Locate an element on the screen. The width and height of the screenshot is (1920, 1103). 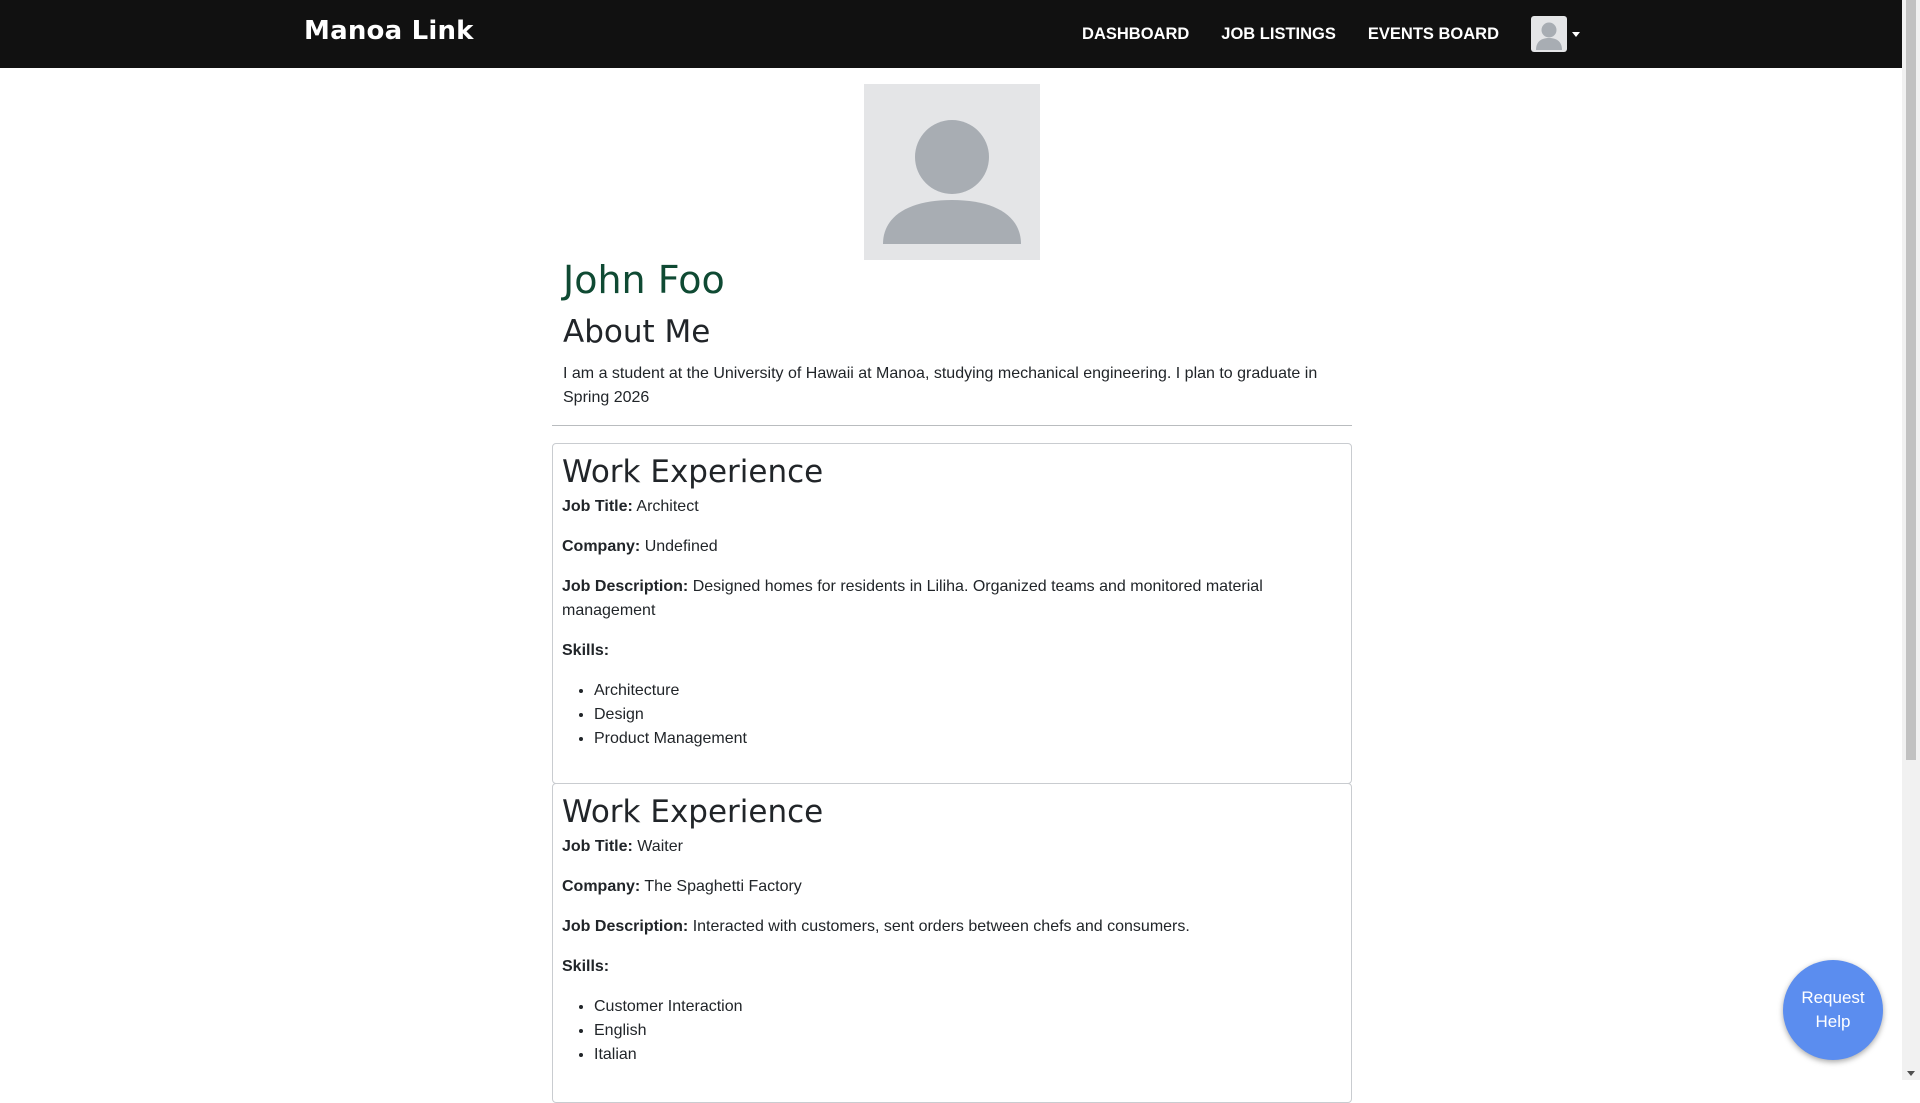
skill-item: English is located at coordinates (968, 1031).